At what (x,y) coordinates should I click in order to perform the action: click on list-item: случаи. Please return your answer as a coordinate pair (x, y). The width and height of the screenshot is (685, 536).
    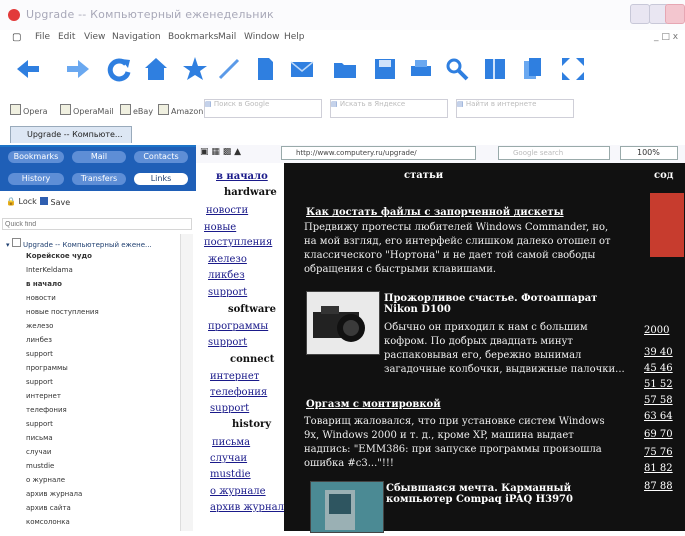
    Looking at the image, I should click on (38, 452).